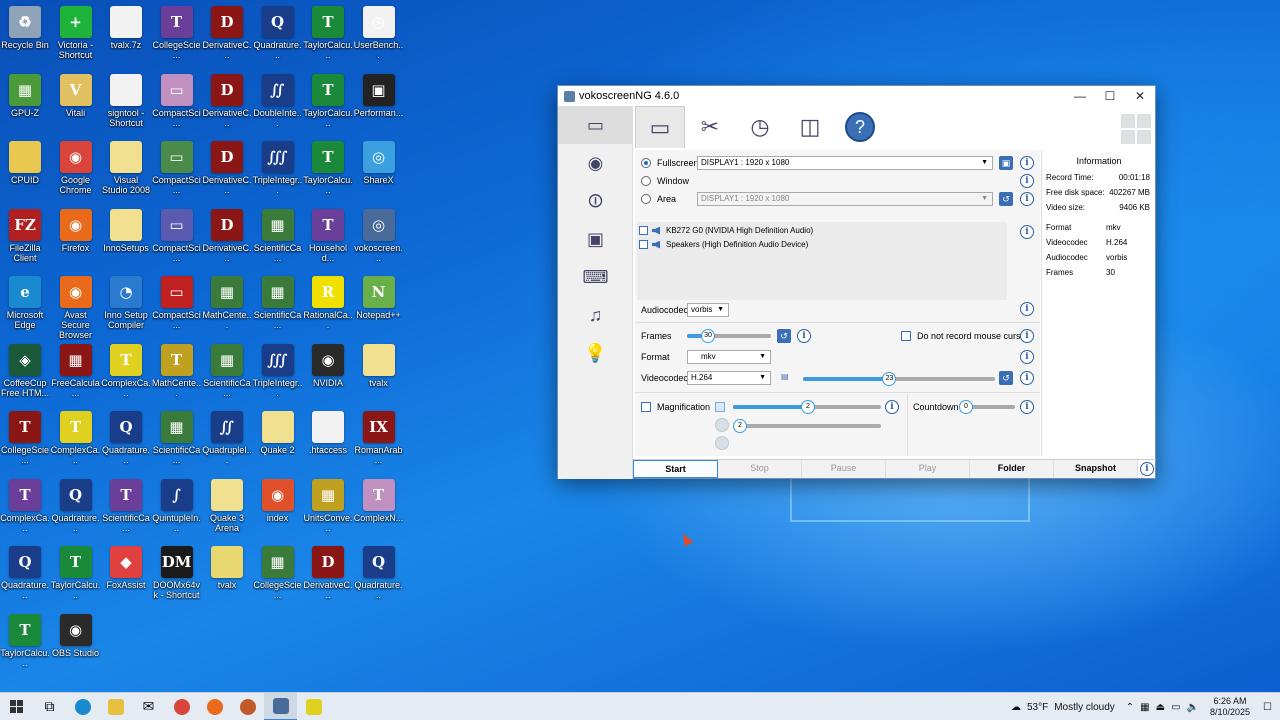  Describe the element at coordinates (379, 305) in the screenshot. I see `desktop-icon: N Notepad++` at that location.